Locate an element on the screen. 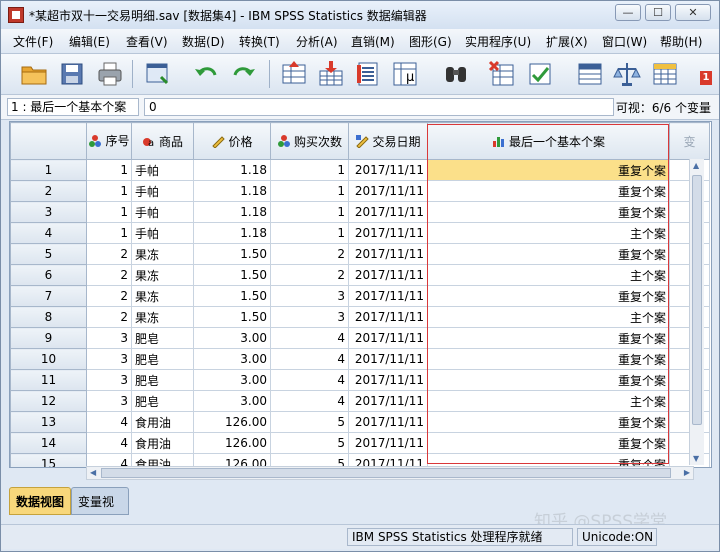 This screenshot has height=552, width=720. row-number: 2 is located at coordinates (48, 191).